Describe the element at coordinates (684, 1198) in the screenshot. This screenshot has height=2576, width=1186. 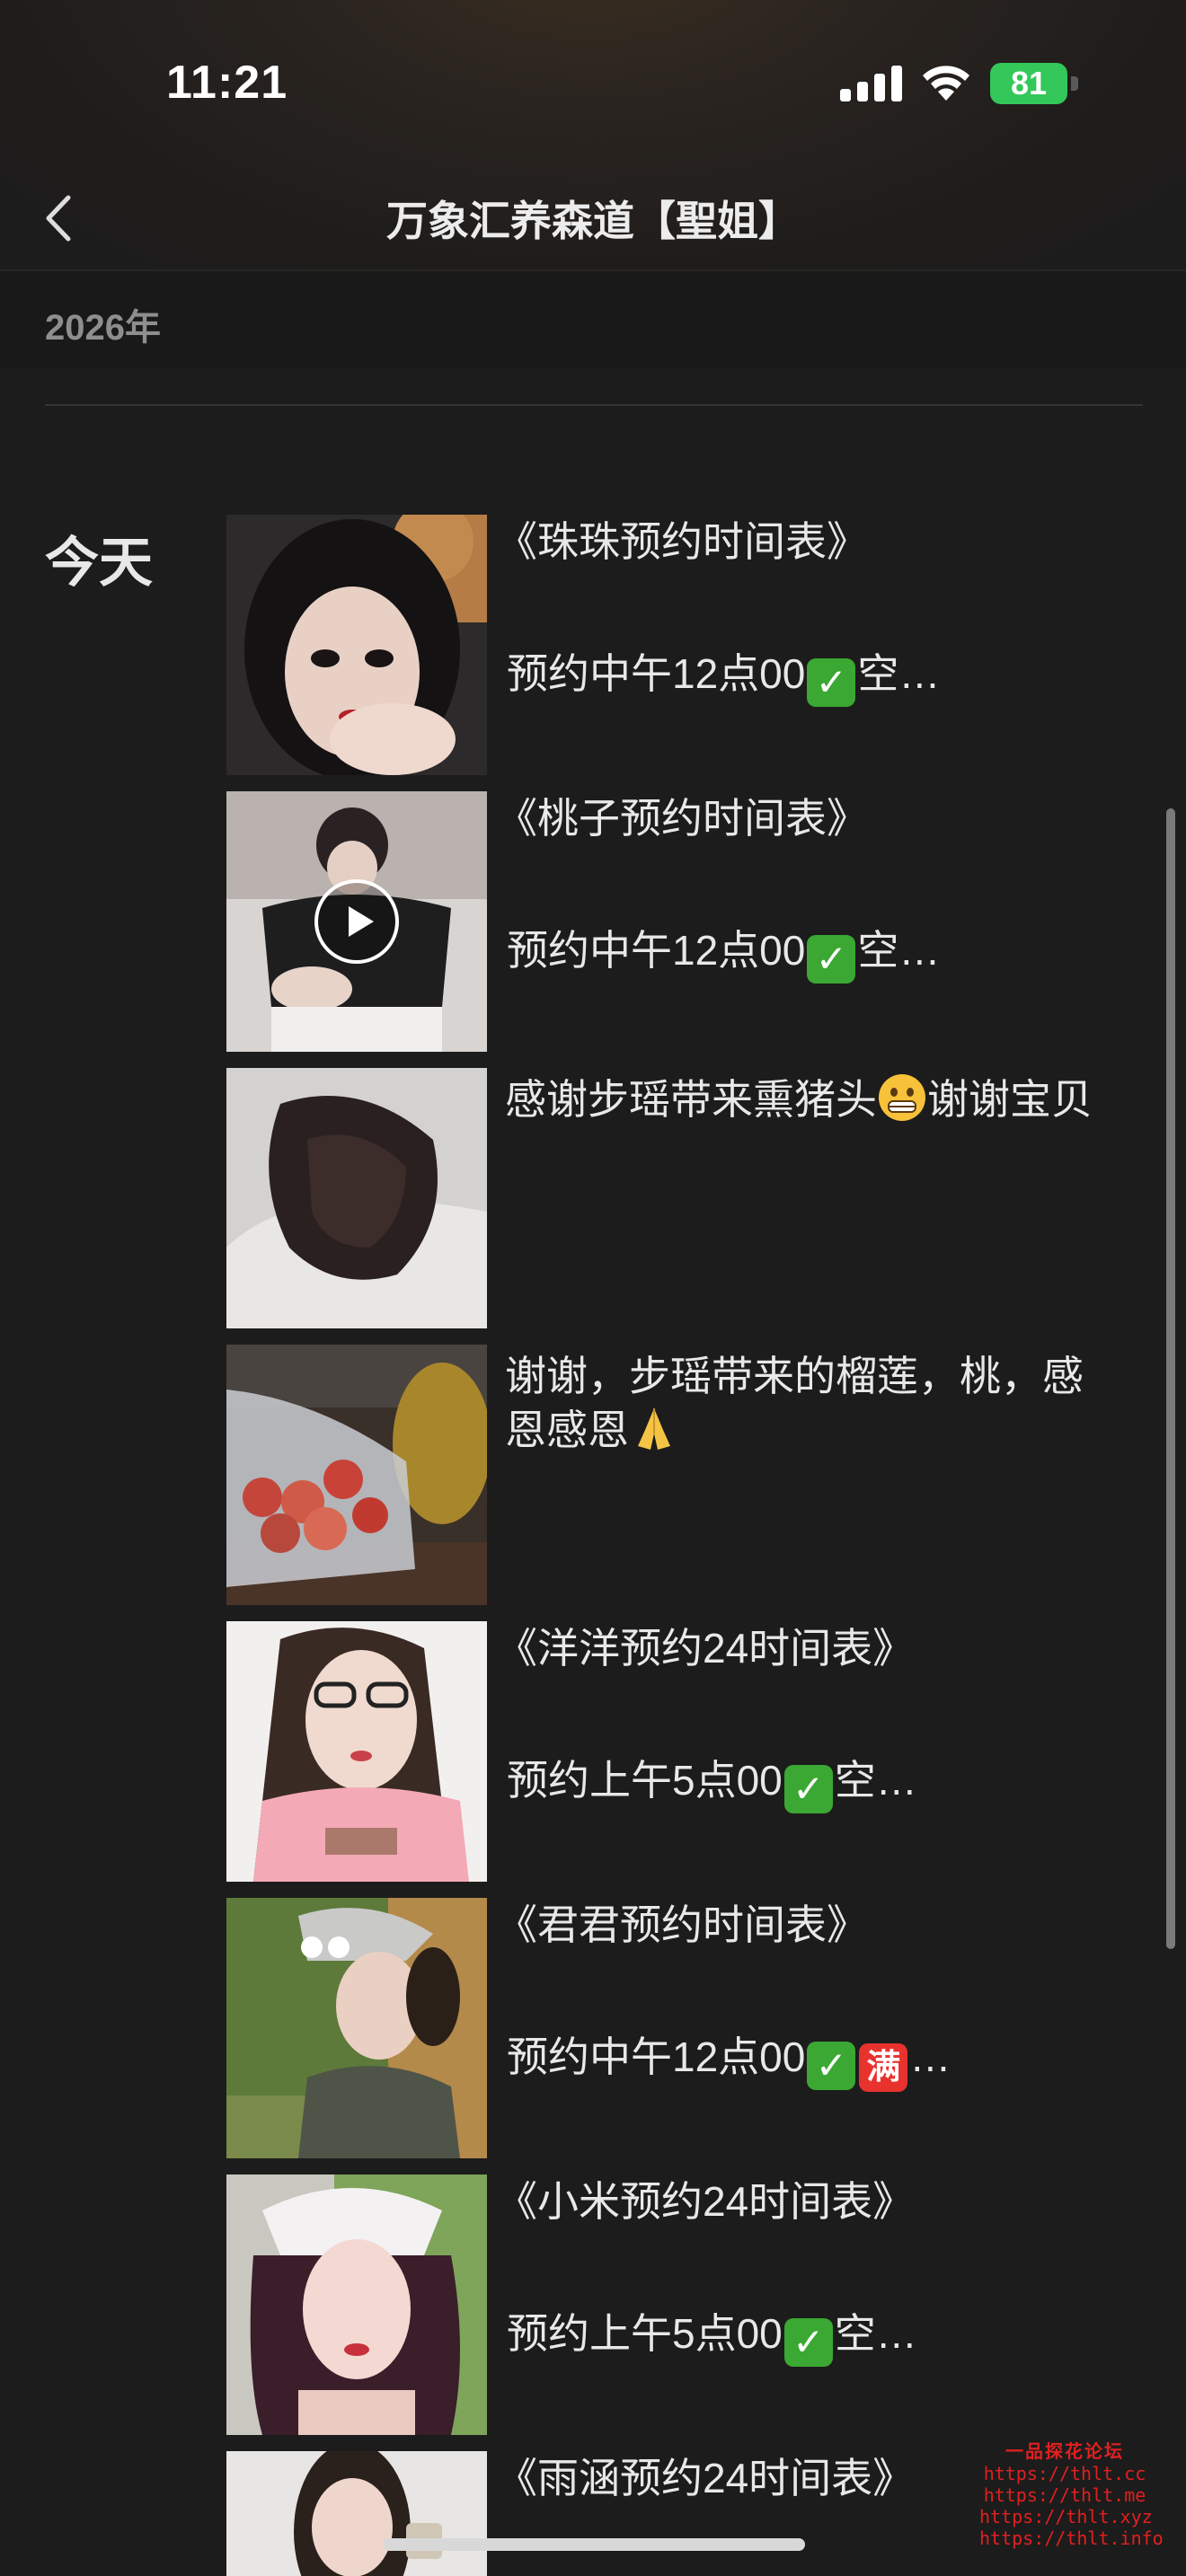
I see `post-item: 感谢步瑶带来熏猪头 谢谢宝贝` at that location.